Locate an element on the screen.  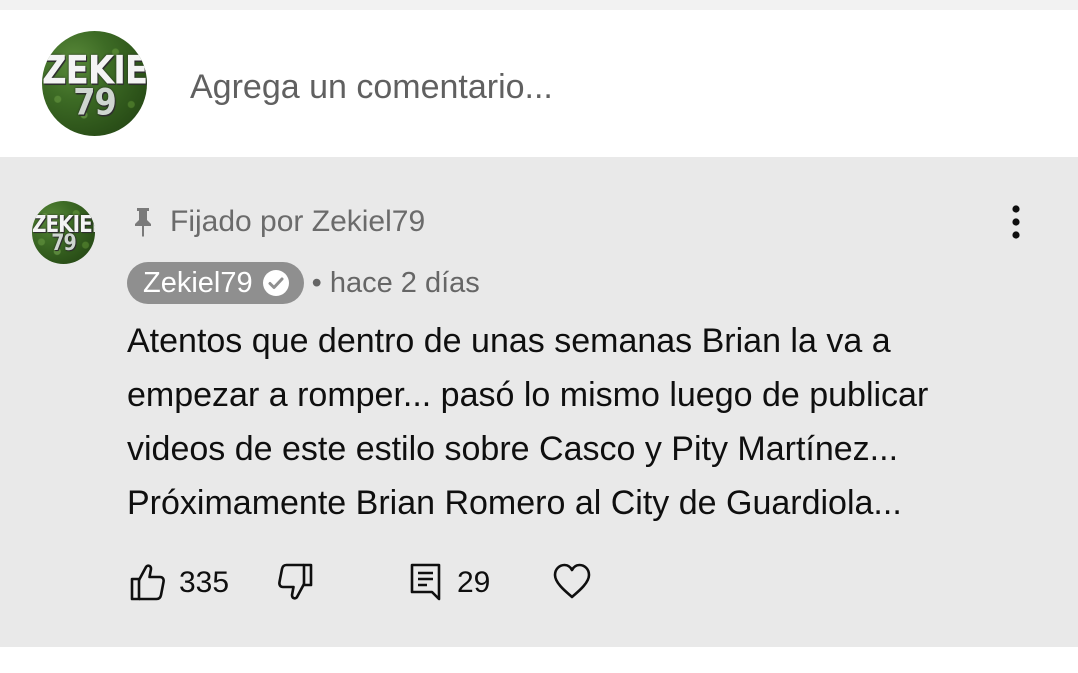
heart-icon is located at coordinates (572, 582).